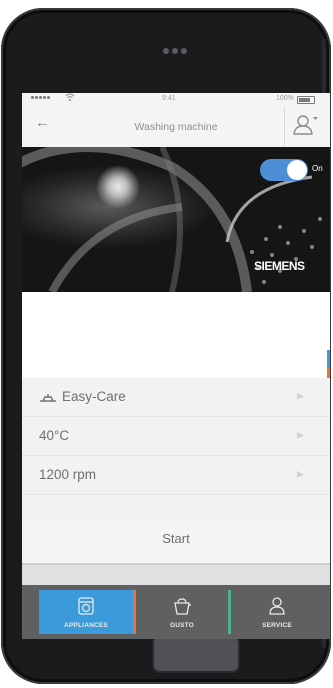 Image resolution: width=333 pixels, height=688 pixels. I want to click on start-section: Start, so click(176, 543).